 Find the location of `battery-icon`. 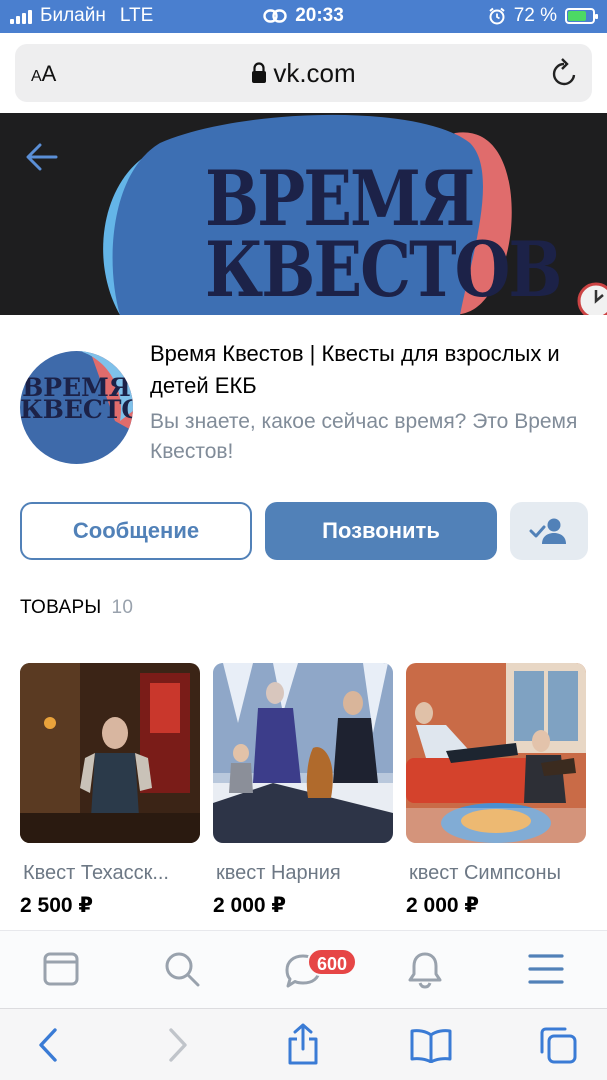

battery-icon is located at coordinates (581, 16).